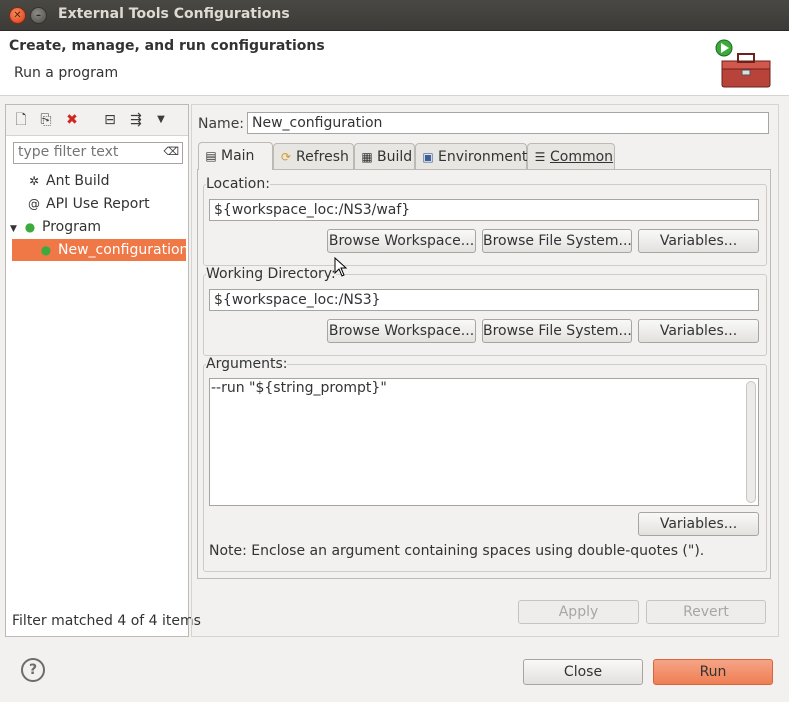 The height and width of the screenshot is (702, 789). I want to click on tab-refresh: ⟳ Refresh, so click(313, 156).